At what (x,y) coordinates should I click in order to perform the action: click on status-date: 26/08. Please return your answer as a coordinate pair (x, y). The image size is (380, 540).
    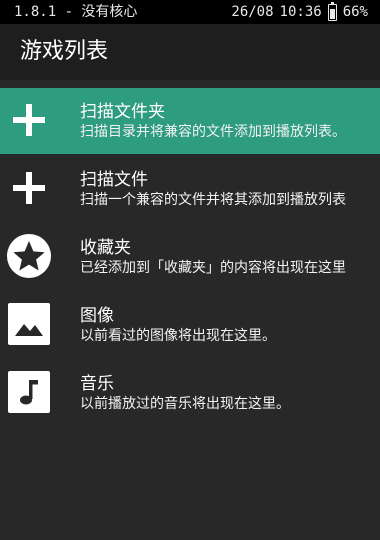
    Looking at the image, I should click on (252, 12).